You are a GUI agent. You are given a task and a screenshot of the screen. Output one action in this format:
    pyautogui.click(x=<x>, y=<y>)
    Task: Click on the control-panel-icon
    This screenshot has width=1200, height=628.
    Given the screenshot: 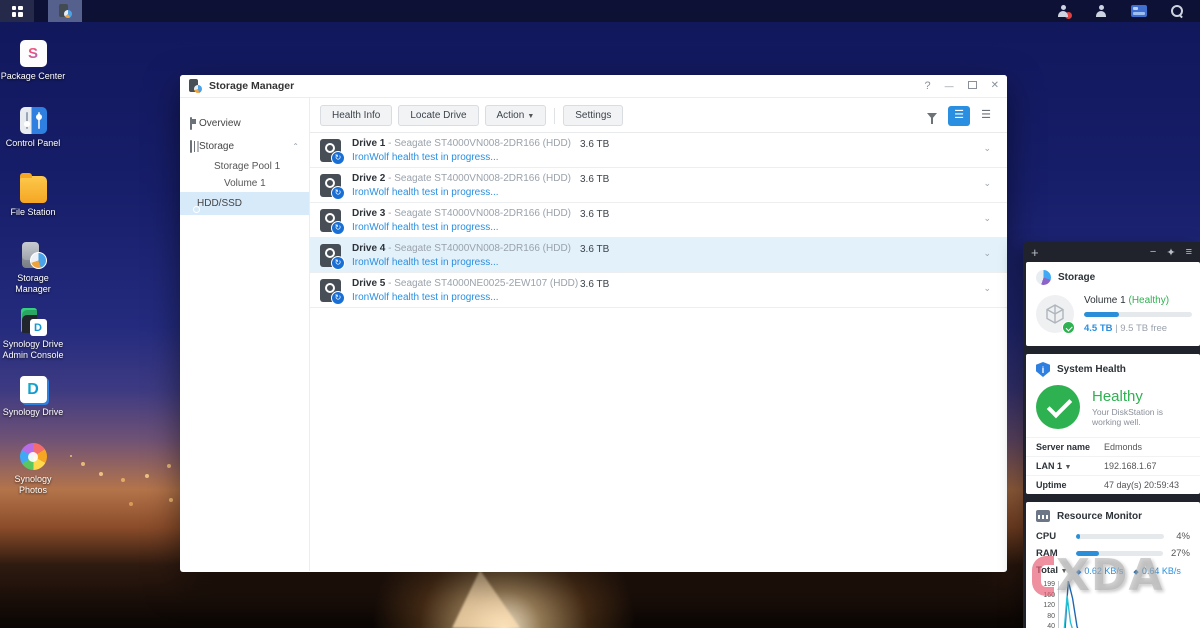 What is the action you would take?
    pyautogui.click(x=33, y=120)
    